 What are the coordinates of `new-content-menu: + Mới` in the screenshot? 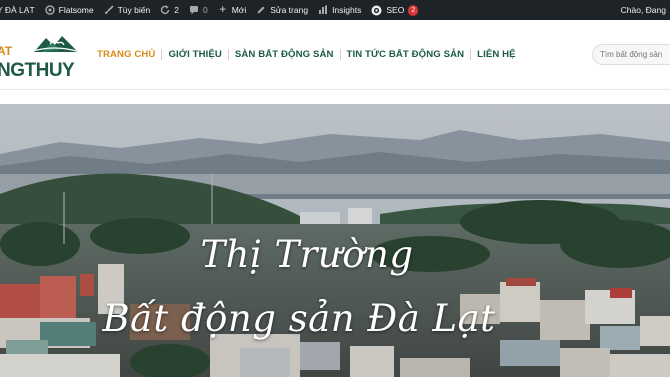 It's located at (232, 10).